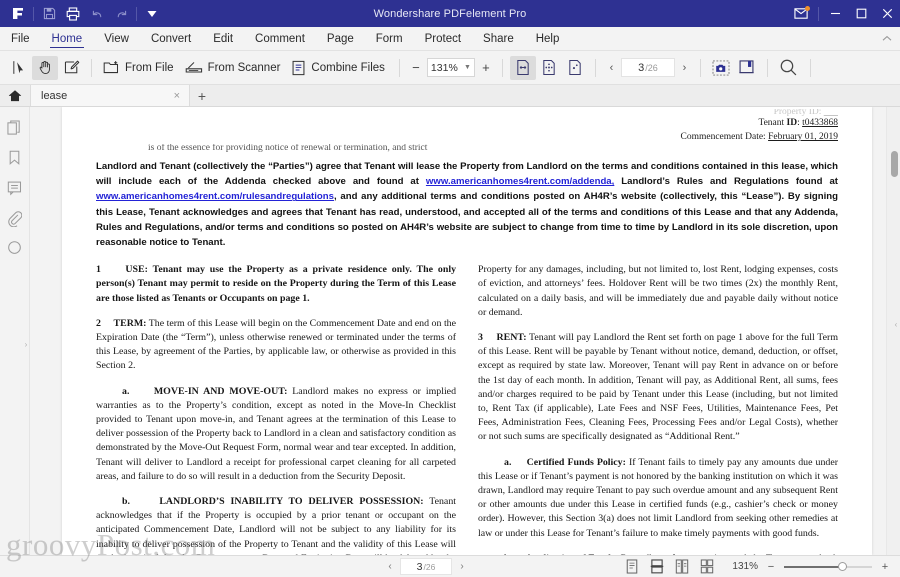 Image resolution: width=900 pixels, height=577 pixels. Describe the element at coordinates (116, 38) in the screenshot. I see `menu-view: View` at that location.